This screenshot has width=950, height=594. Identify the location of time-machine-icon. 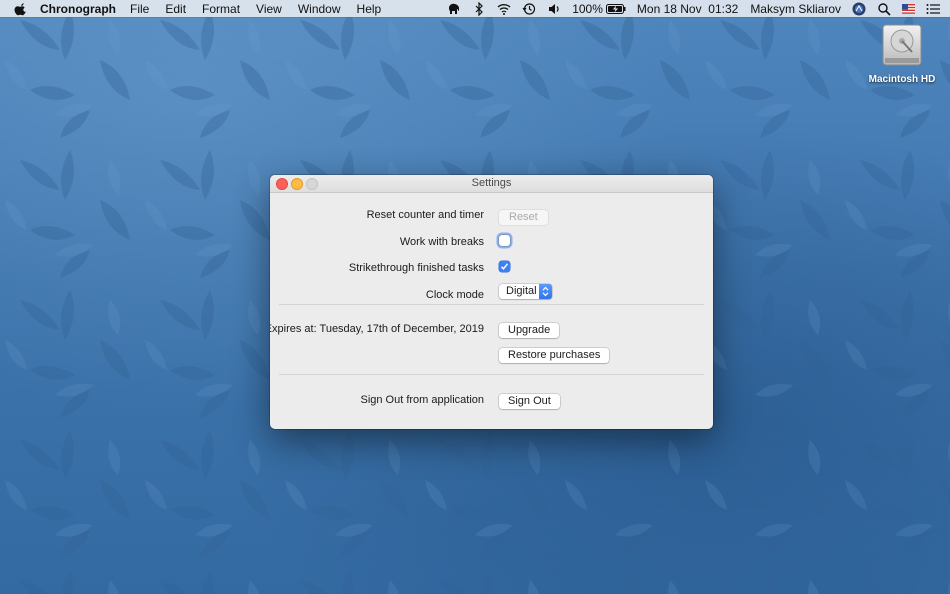
(529, 9).